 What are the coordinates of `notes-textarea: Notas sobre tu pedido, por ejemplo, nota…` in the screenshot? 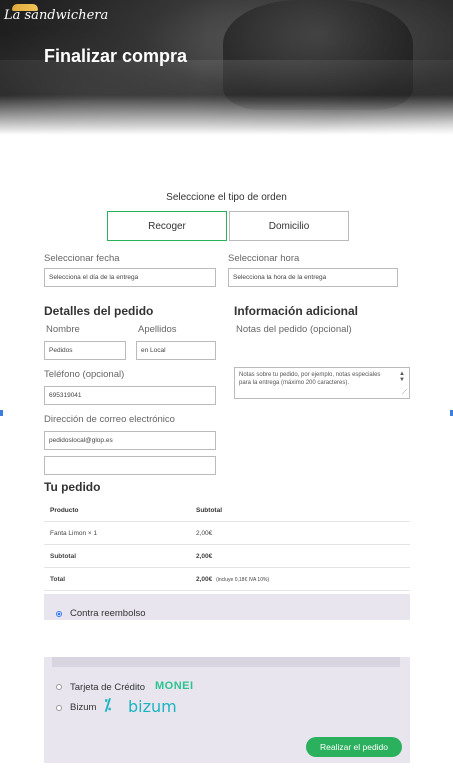 It's located at (322, 383).